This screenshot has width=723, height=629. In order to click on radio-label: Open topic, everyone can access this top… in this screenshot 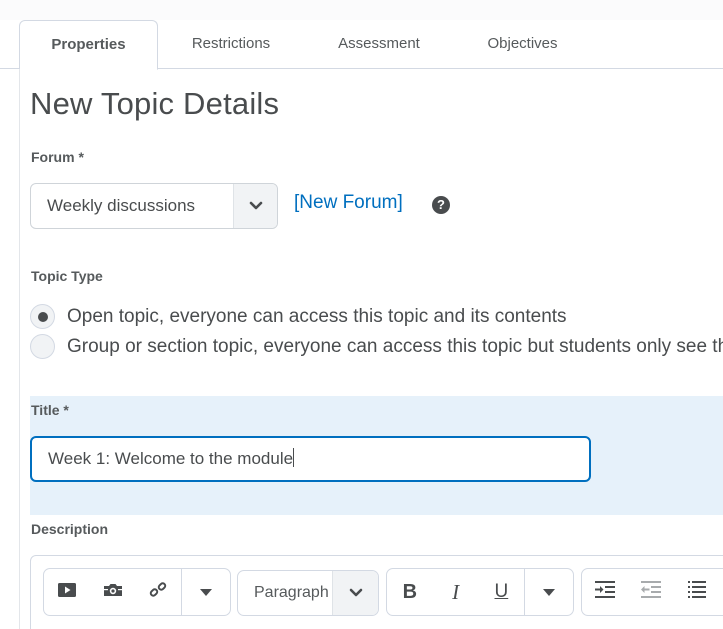, I will do `click(317, 316)`.